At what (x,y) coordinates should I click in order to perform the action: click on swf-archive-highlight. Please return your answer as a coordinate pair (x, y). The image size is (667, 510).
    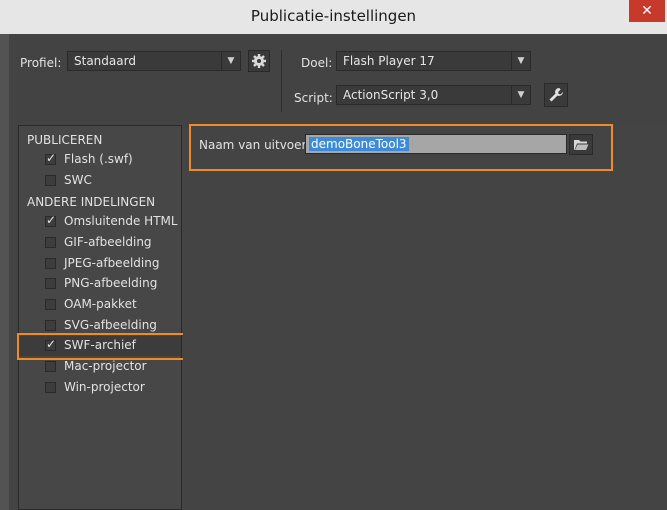
    Looking at the image, I should click on (107, 346).